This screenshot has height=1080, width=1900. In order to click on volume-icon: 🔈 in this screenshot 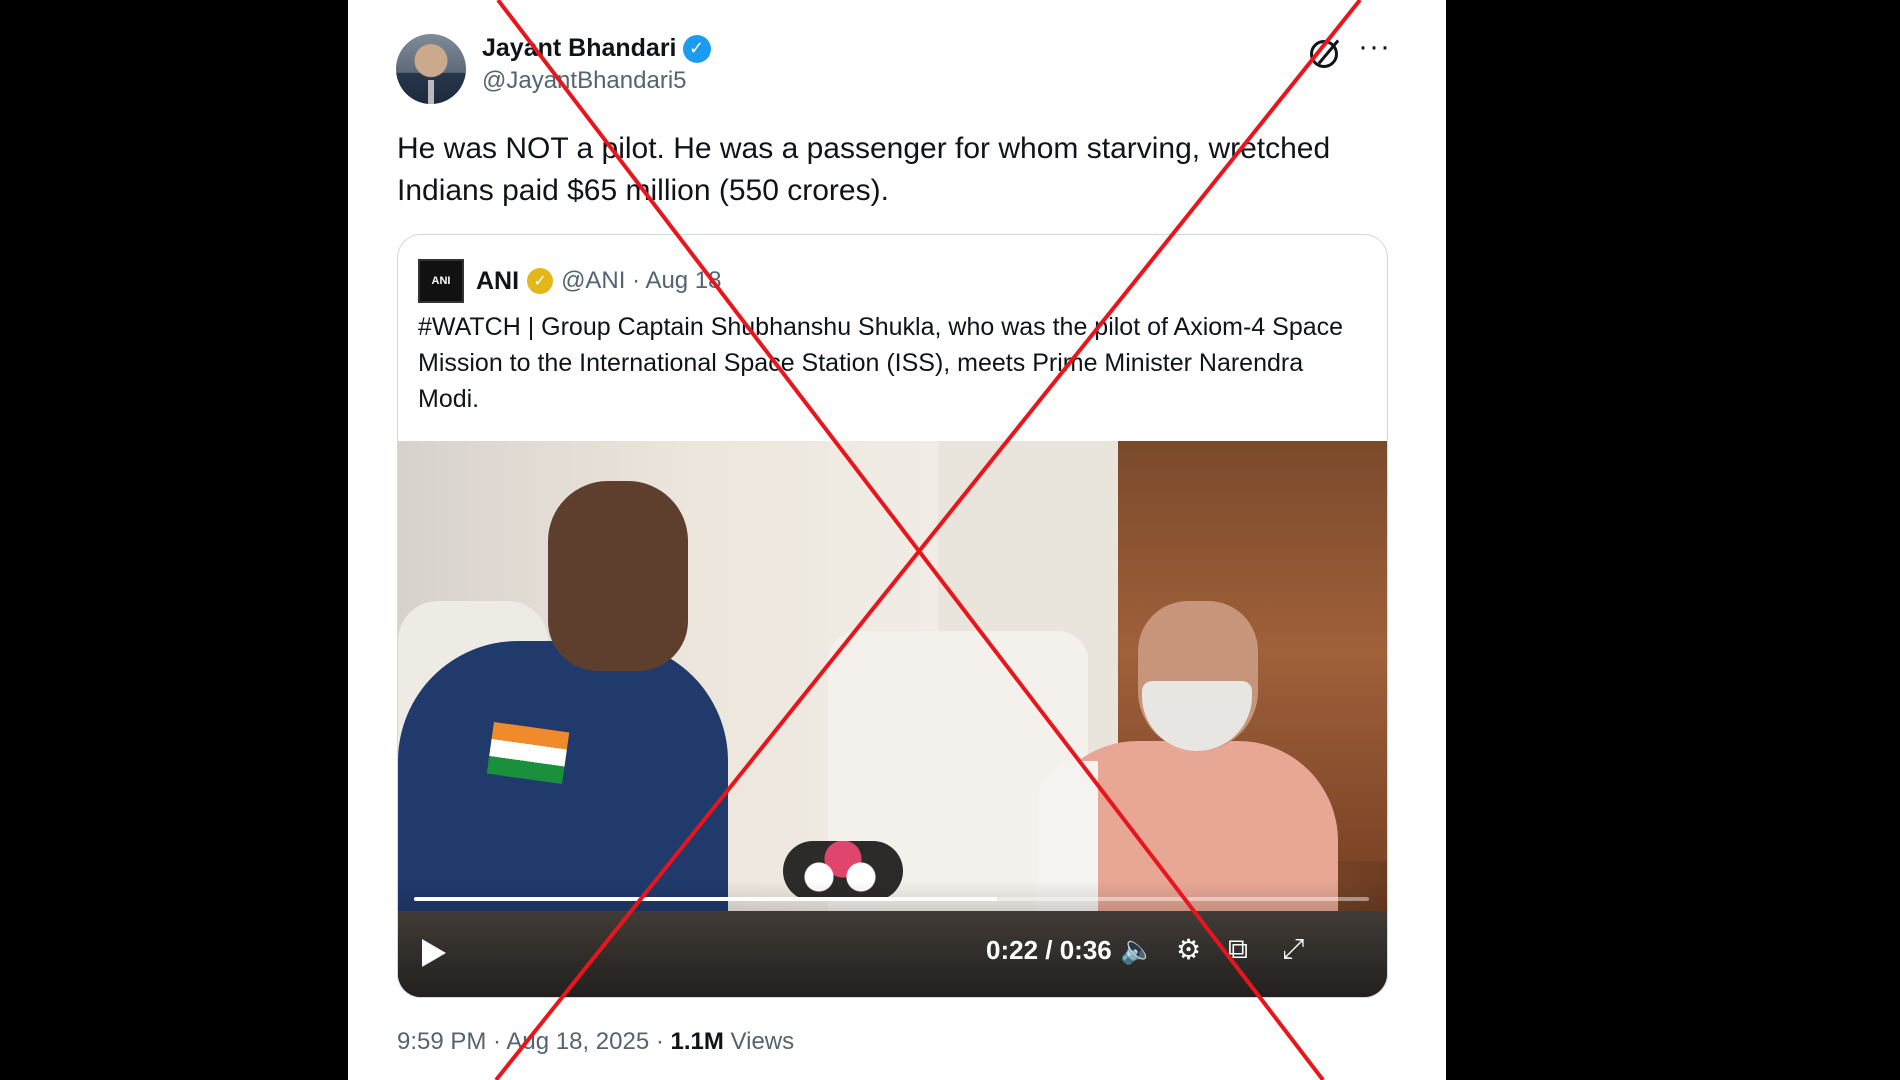, I will do `click(1137, 949)`.